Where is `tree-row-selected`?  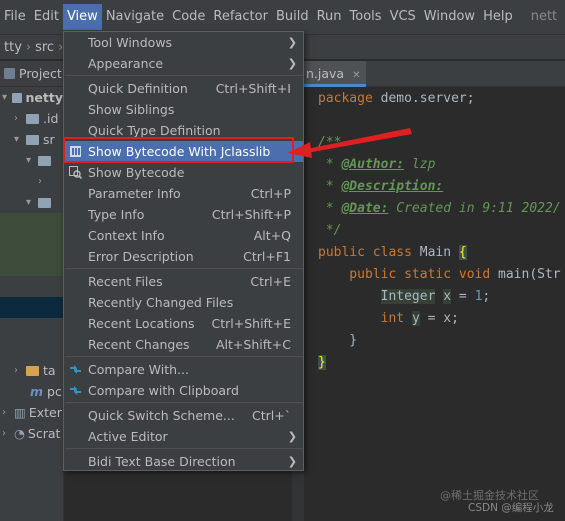
tree-row-selected is located at coordinates (31, 307).